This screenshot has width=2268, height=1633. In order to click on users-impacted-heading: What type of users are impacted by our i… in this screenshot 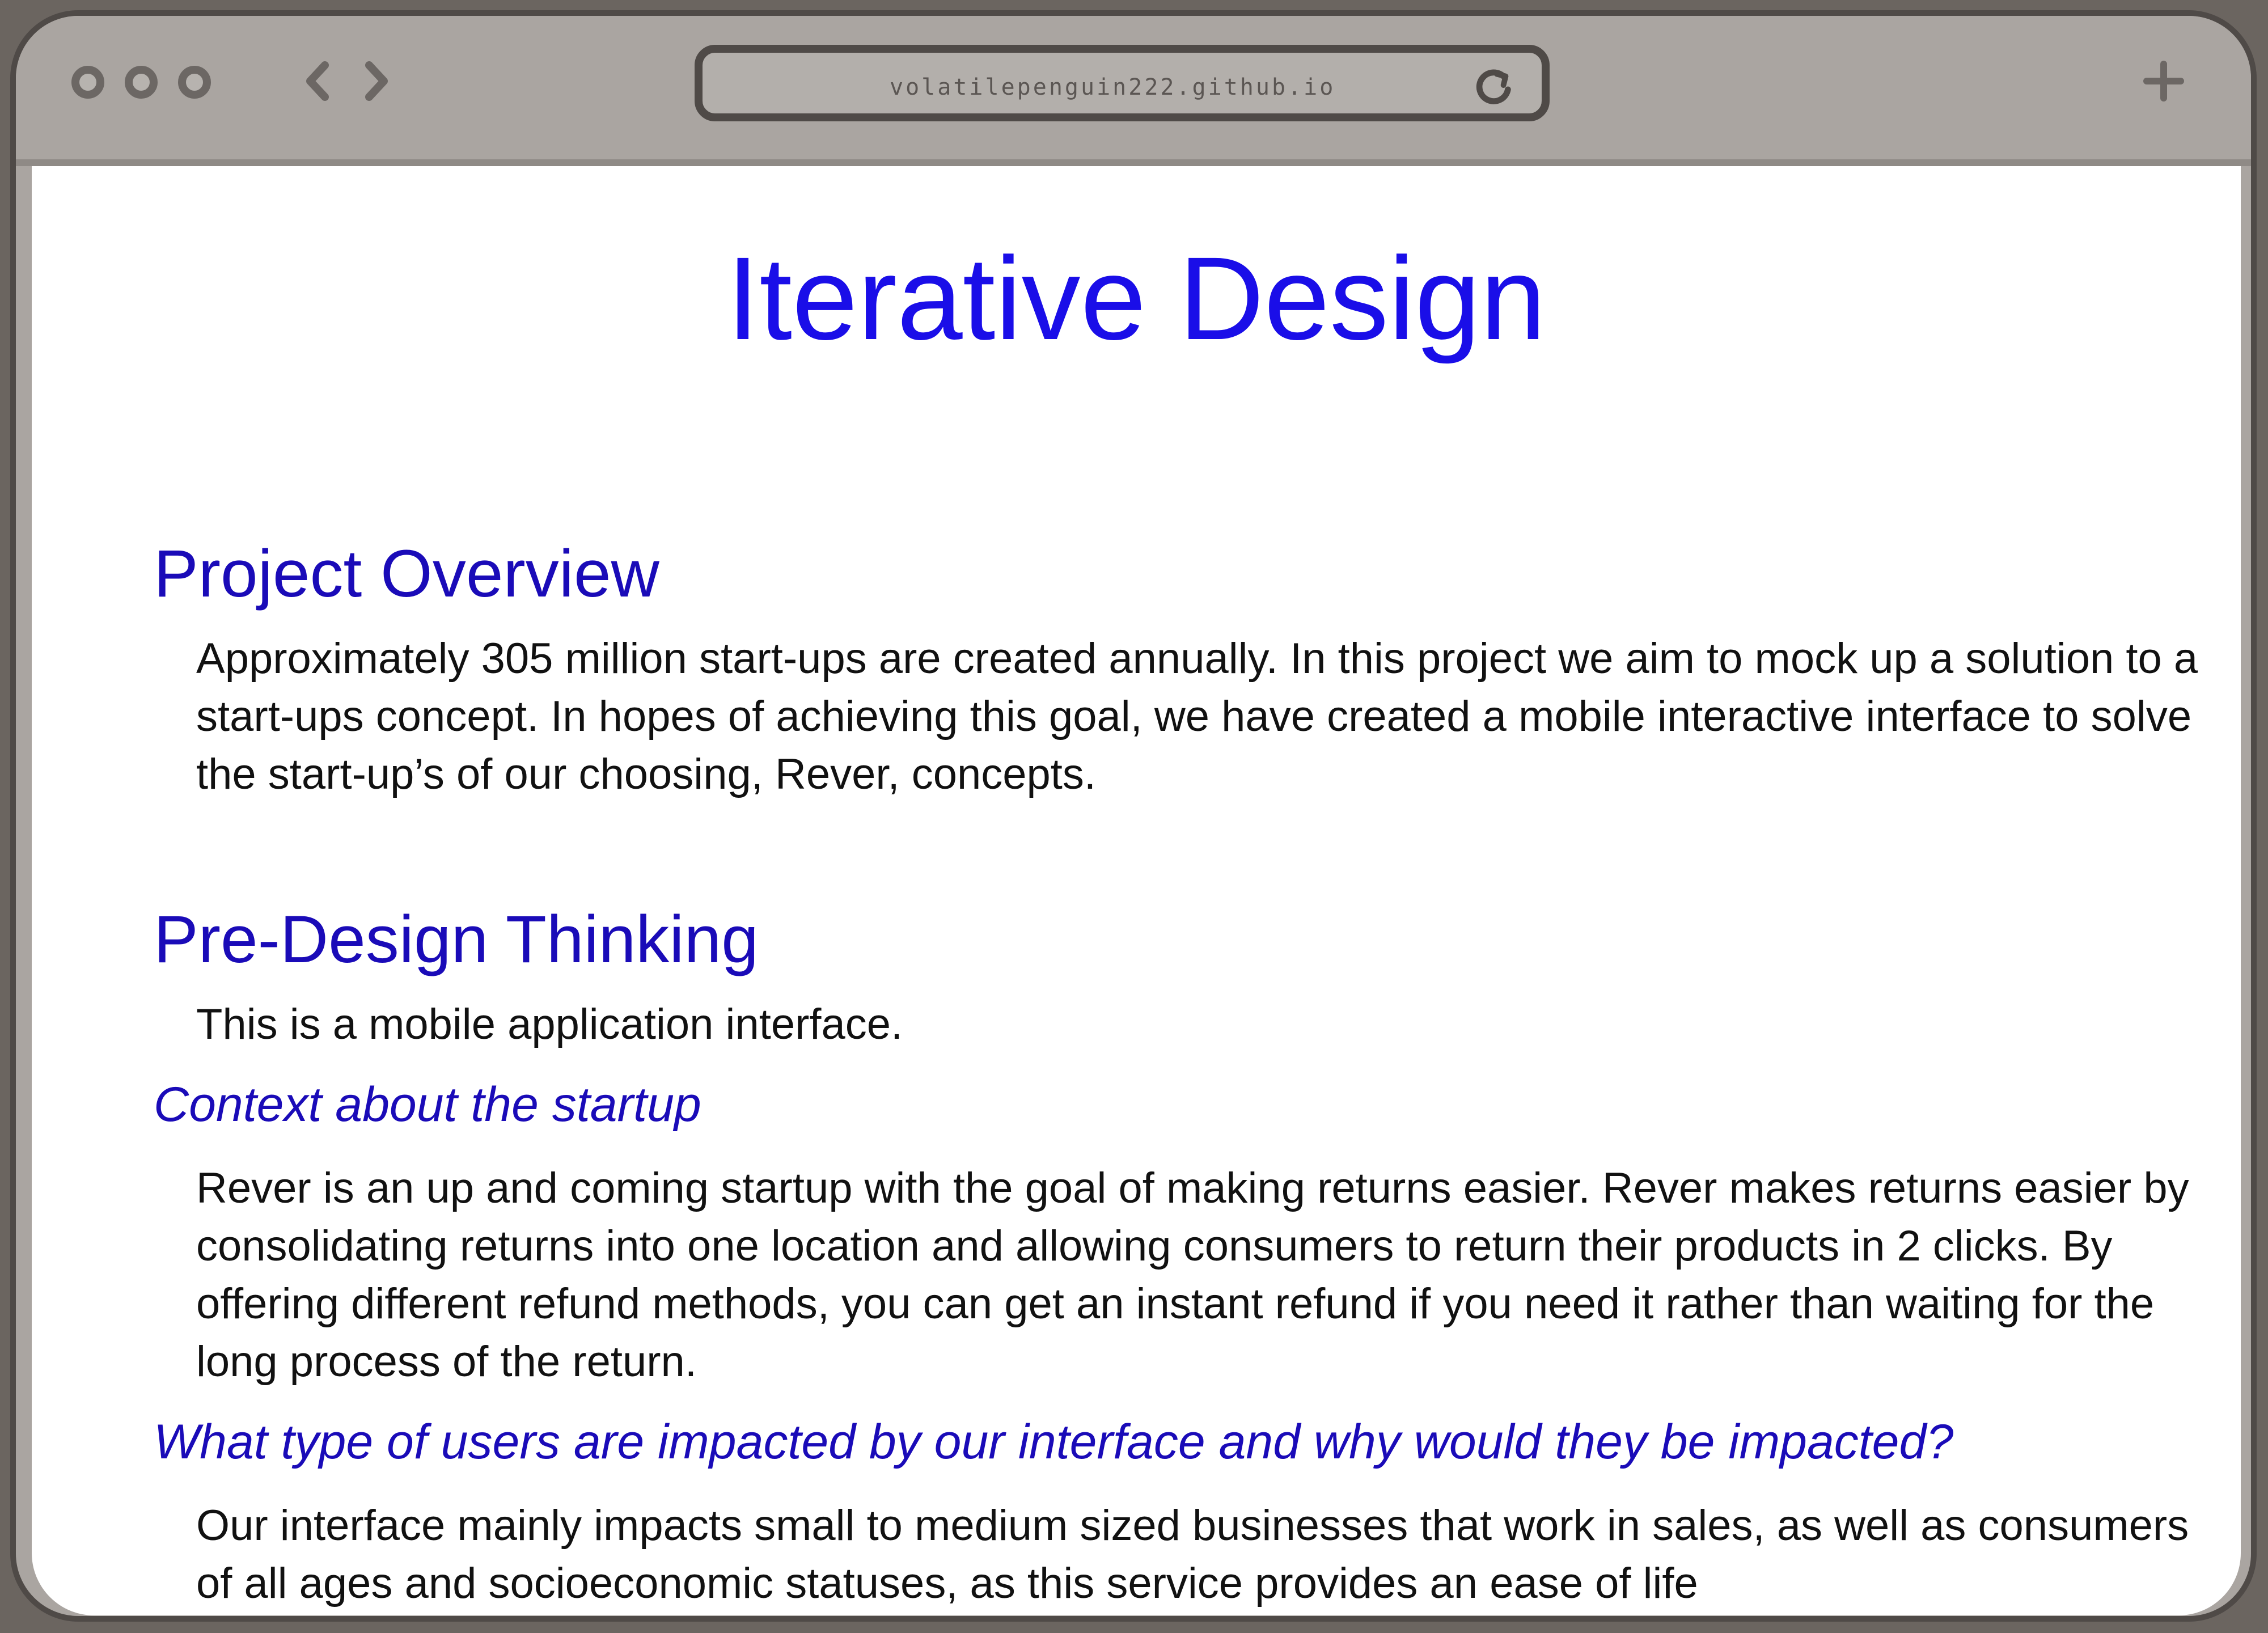, I will do `click(1054, 1442)`.